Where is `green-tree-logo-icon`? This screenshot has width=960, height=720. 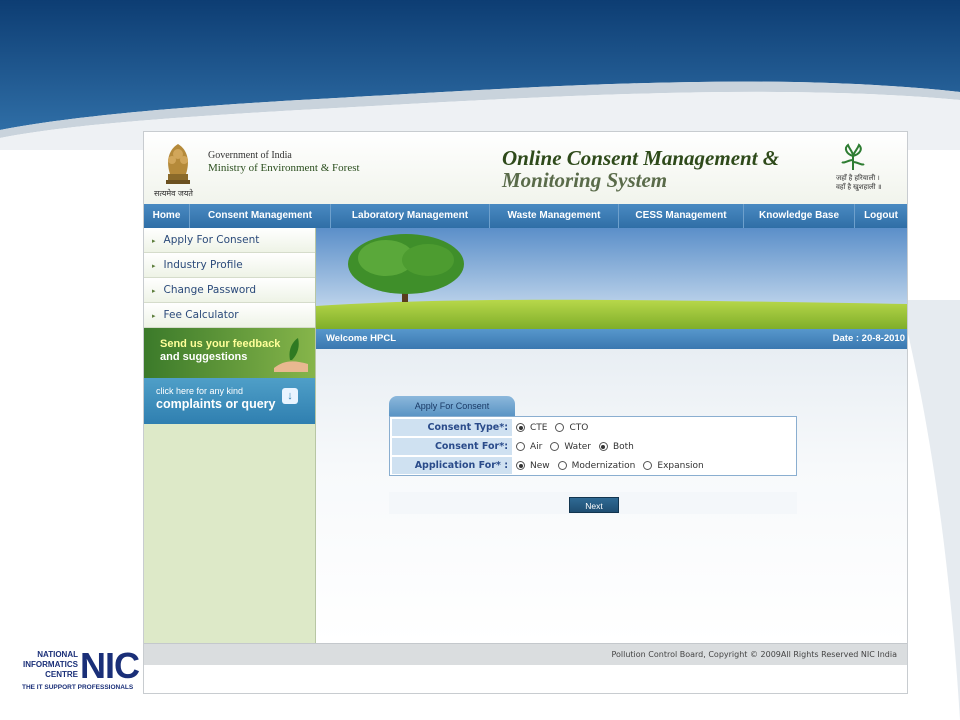 green-tree-logo-icon is located at coordinates (853, 156).